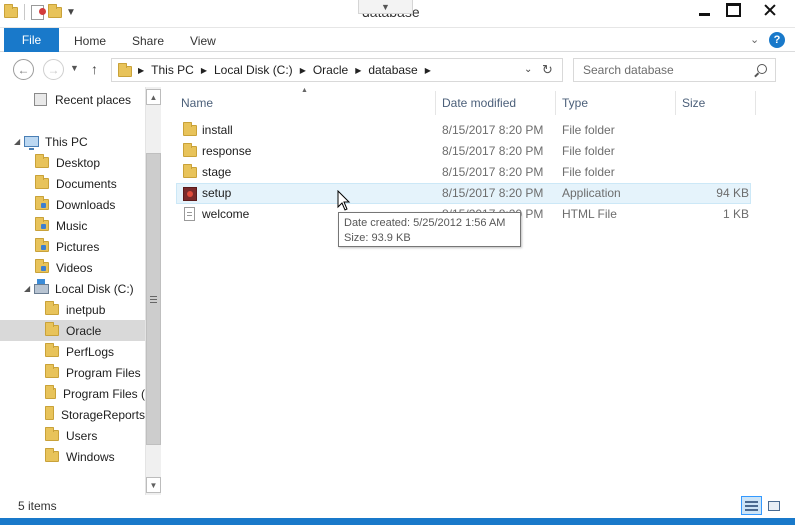 The width and height of the screenshot is (795, 525). I want to click on table-row: response 8/15/2017 8:20 PM File folder, so click(463, 151).